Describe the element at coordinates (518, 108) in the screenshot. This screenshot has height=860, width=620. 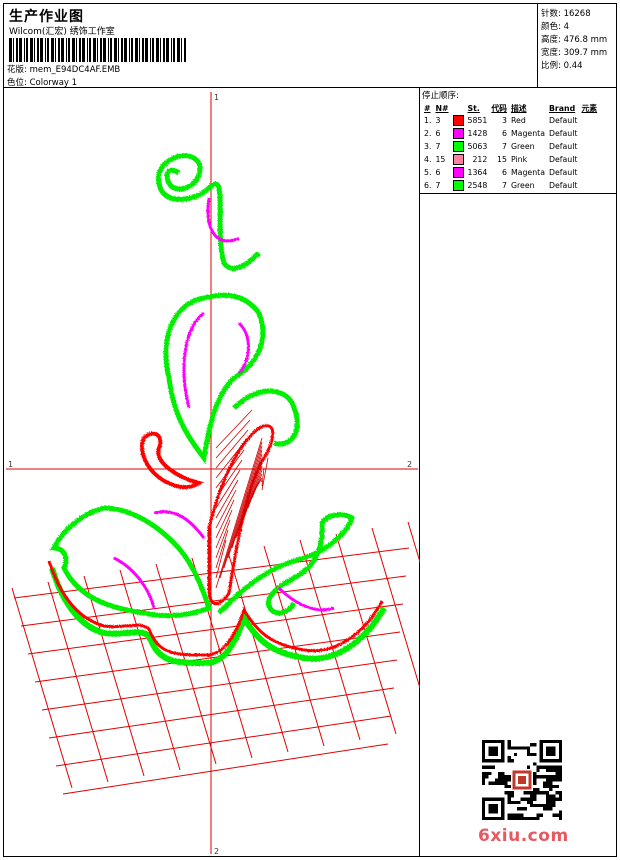
I see `col-description: 描述` at that location.